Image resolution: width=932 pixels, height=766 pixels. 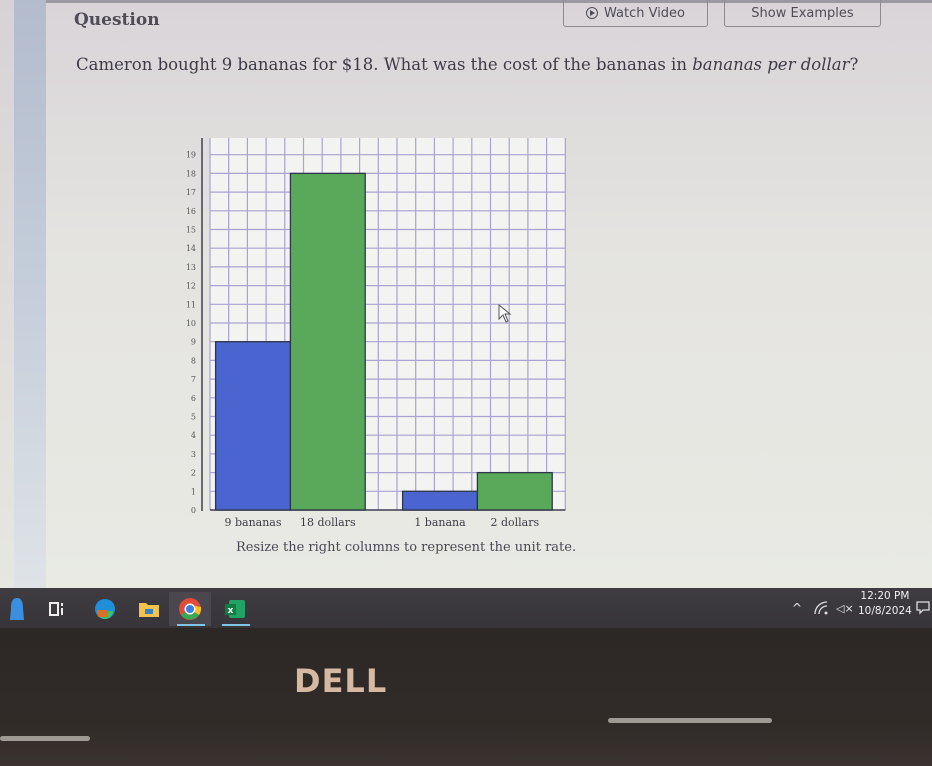 I want to click on chrome-icon, so click(x=190, y=609).